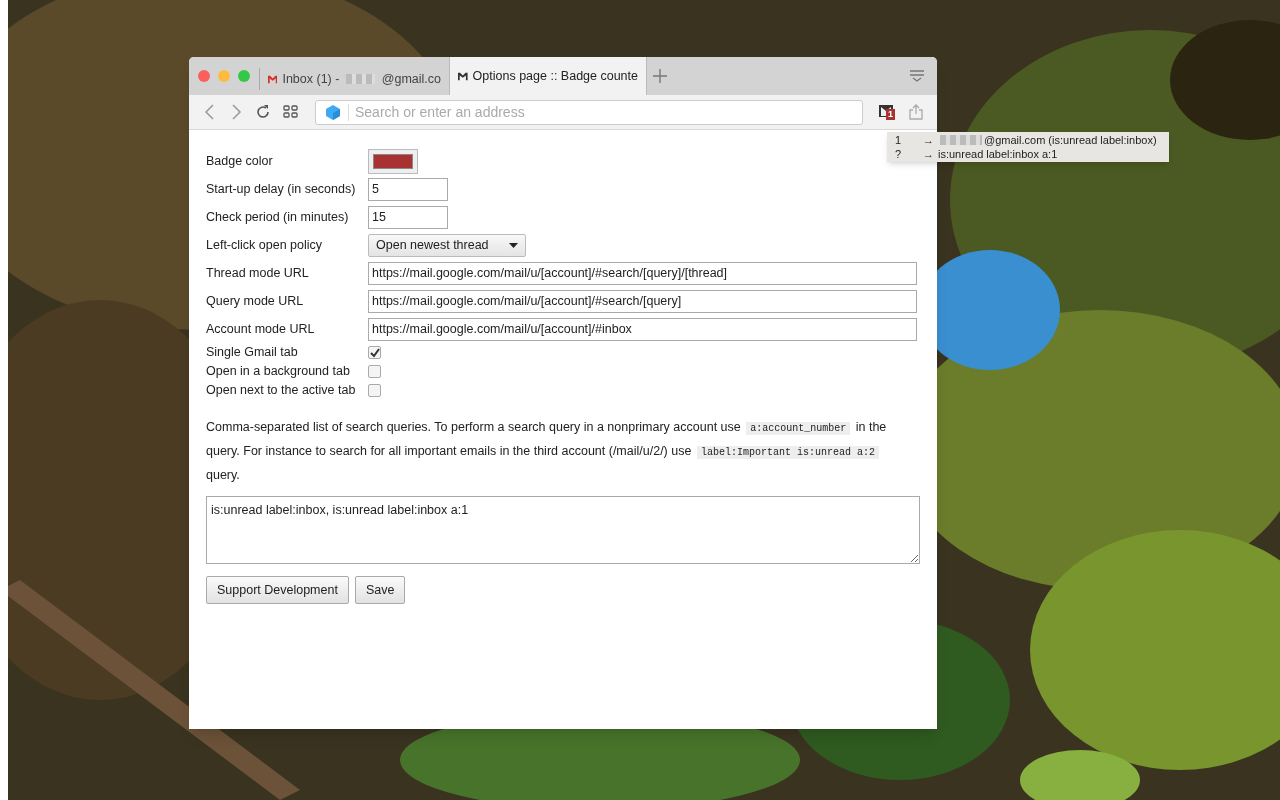 The height and width of the screenshot is (800, 1280). What do you see at coordinates (642, 301) in the screenshot?
I see `text-field: https://mail.google.com/mail/u/[account]/#search/[query]` at bounding box center [642, 301].